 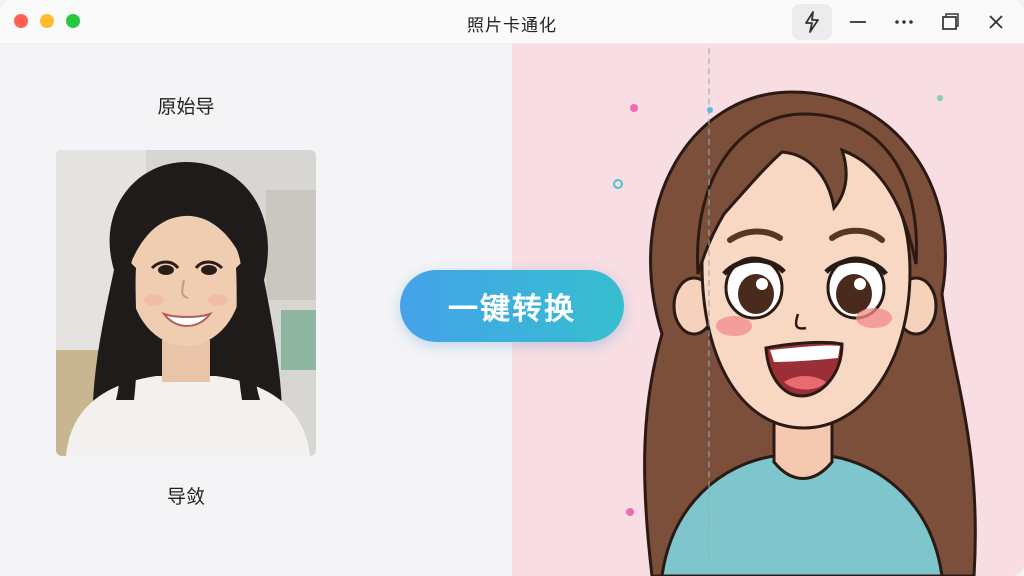 What do you see at coordinates (512, 306) in the screenshot?
I see `convert-button: 一键转换` at bounding box center [512, 306].